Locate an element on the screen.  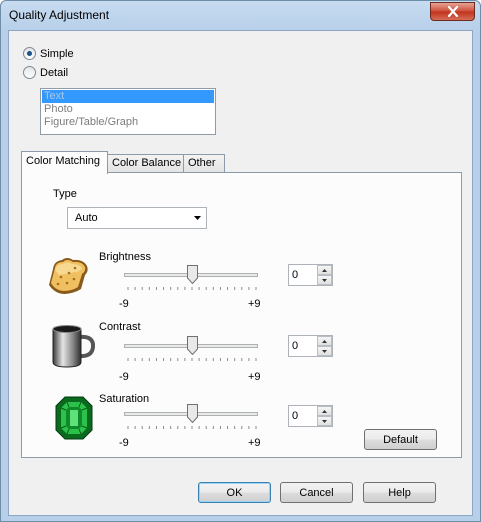
close-button is located at coordinates (452, 11).